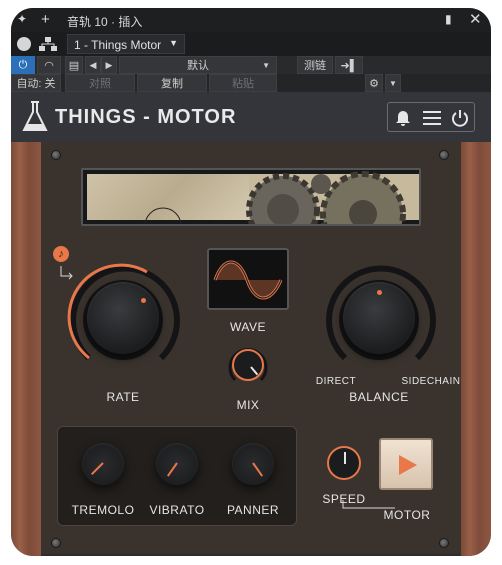 This screenshot has width=502, height=565. Describe the element at coordinates (118, 45) in the screenshot. I see `track-preset-name: 1 - Things Motor` at that location.